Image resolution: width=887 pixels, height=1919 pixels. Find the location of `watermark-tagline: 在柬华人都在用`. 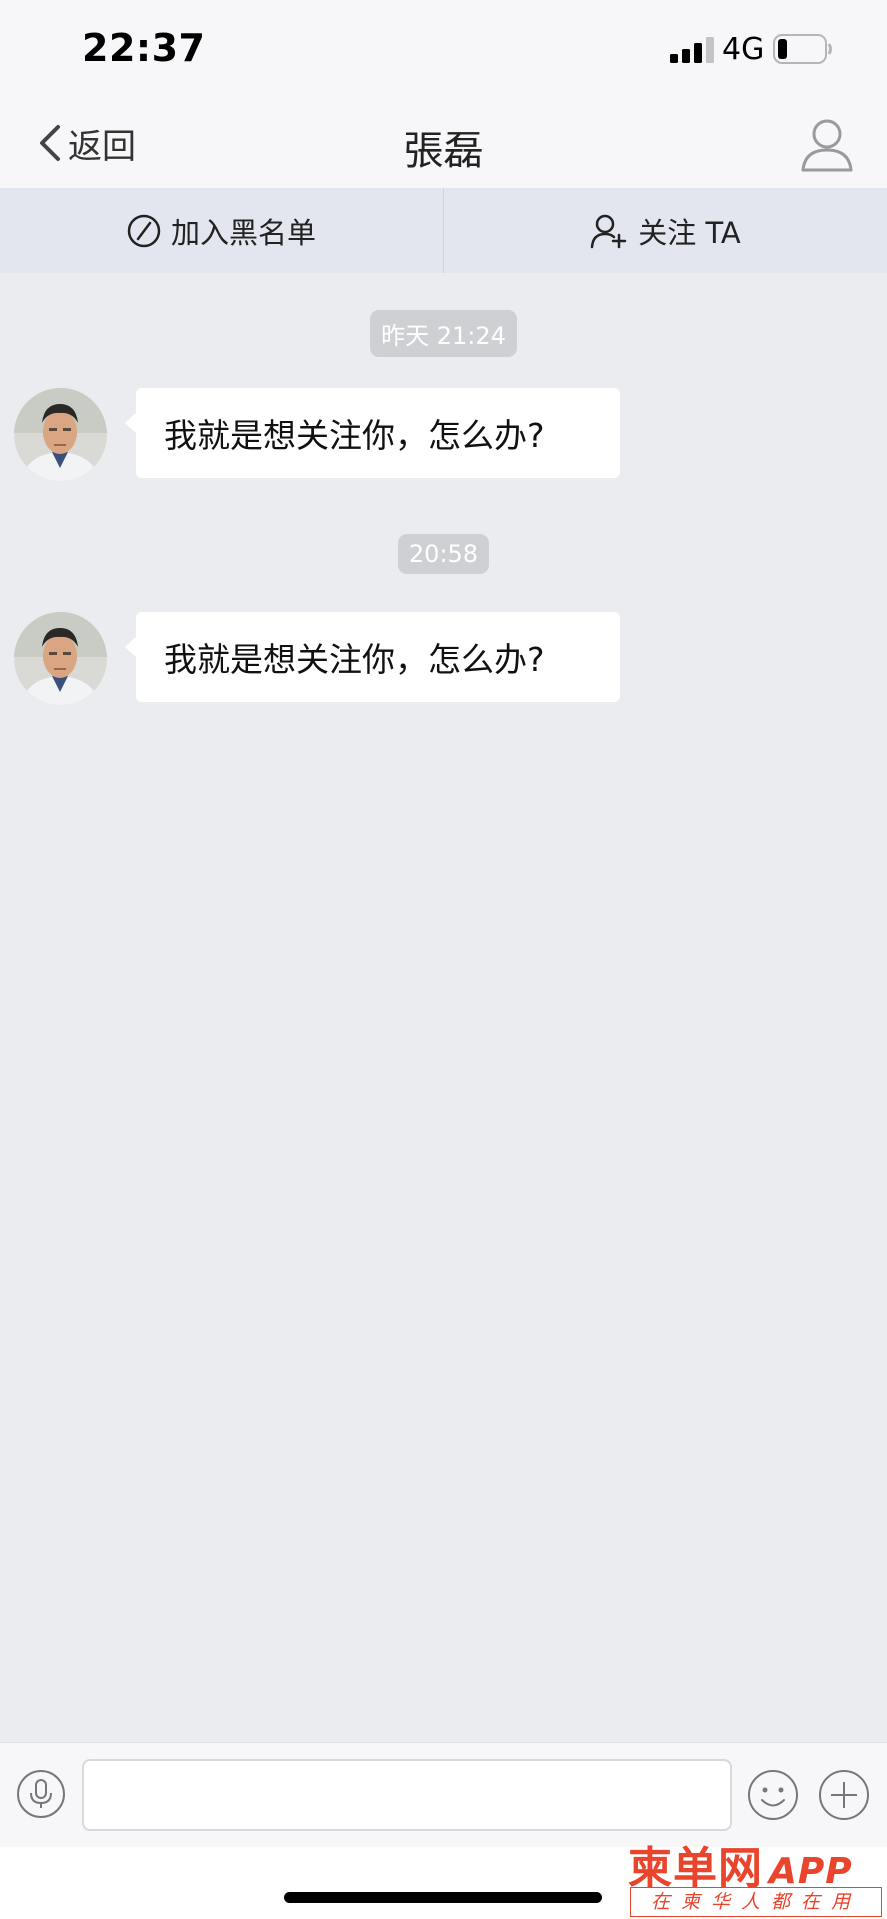

watermark-tagline: 在柬华人都在用 is located at coordinates (756, 1902).